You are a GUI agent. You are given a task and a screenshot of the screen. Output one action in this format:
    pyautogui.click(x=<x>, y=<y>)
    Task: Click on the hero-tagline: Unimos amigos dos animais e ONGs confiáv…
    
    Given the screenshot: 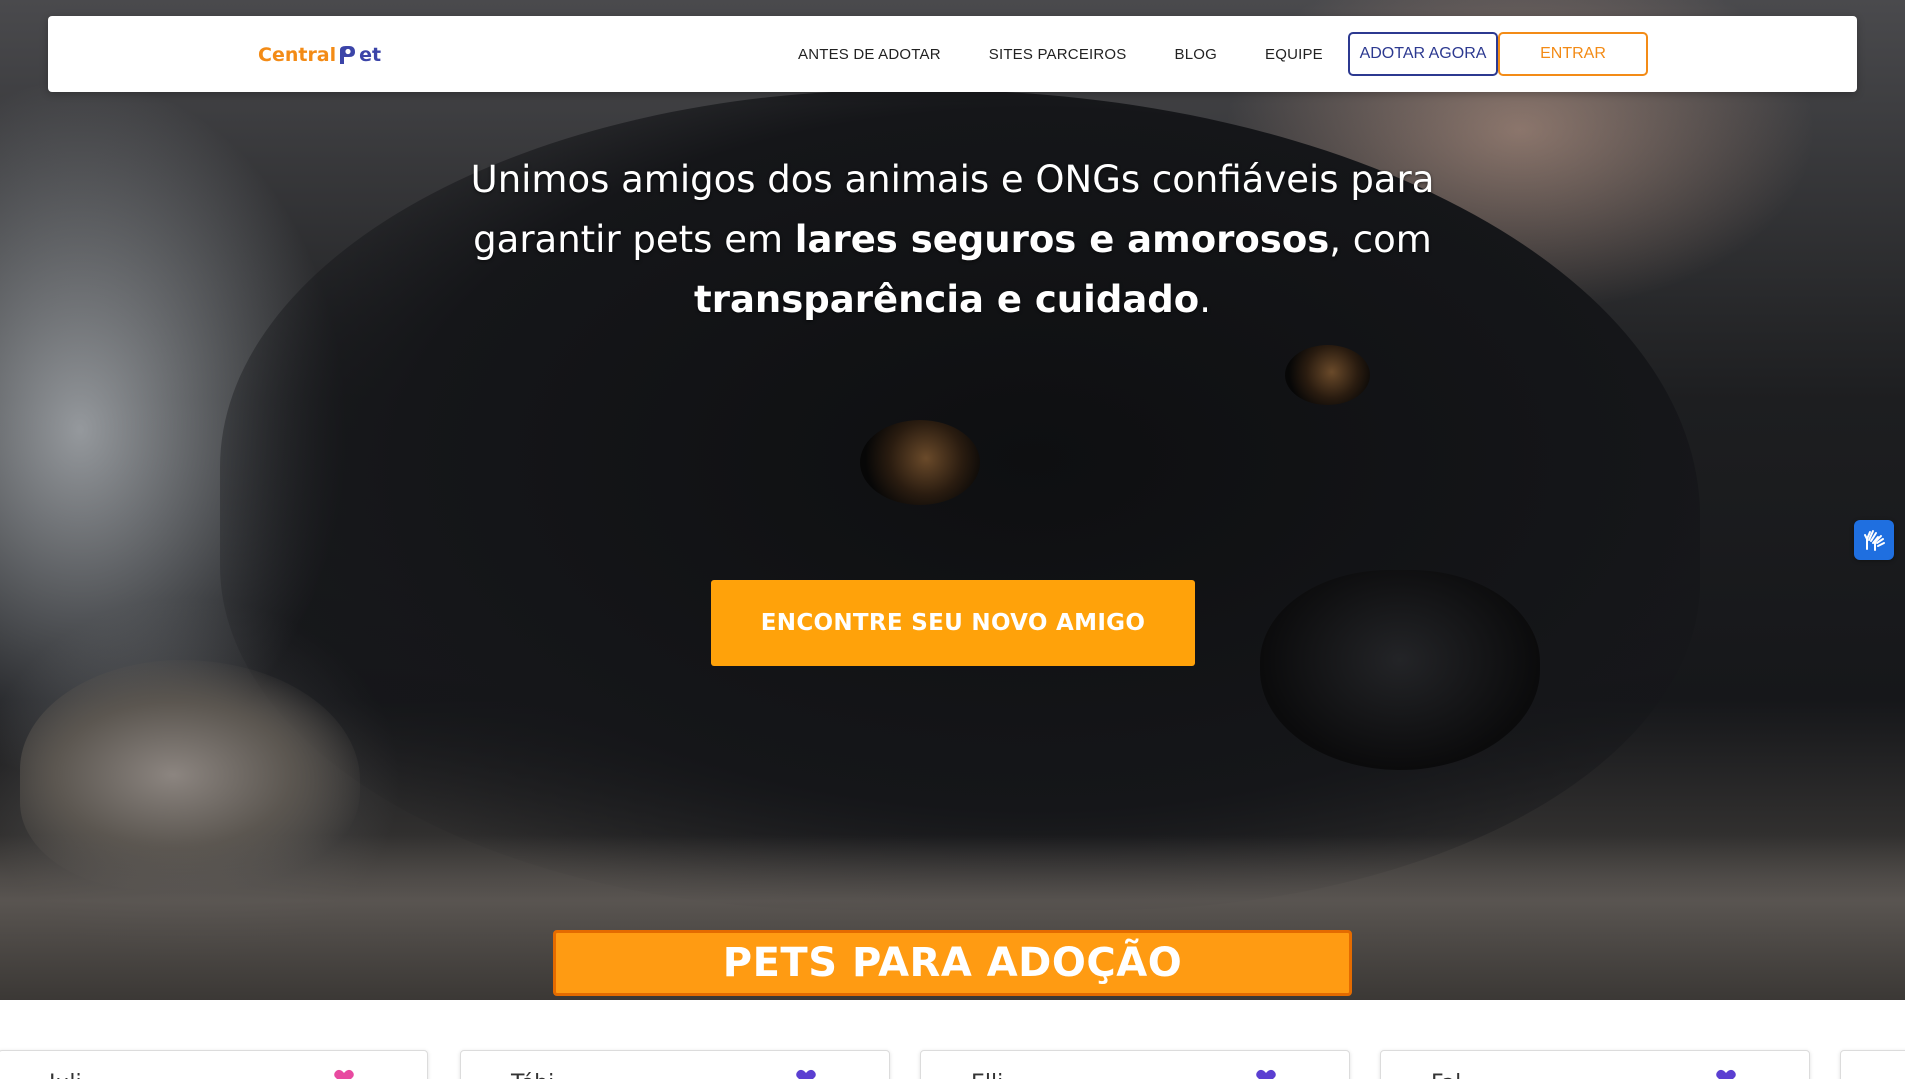 What is the action you would take?
    pyautogui.click(x=952, y=240)
    